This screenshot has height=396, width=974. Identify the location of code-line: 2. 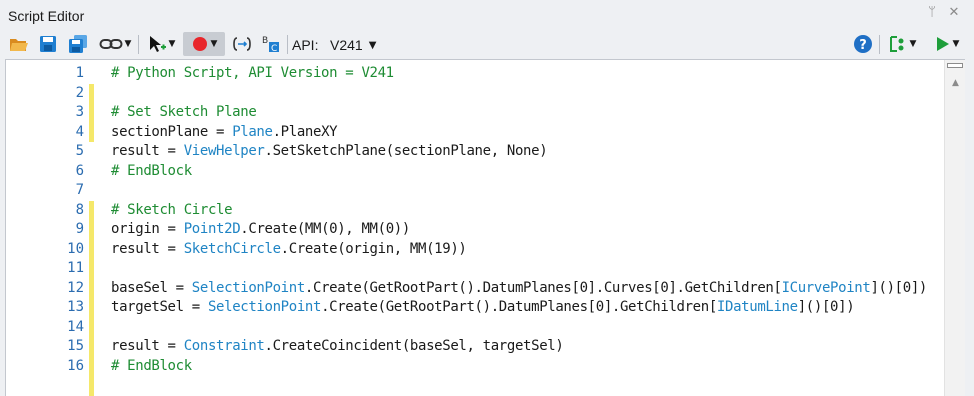
(471, 94).